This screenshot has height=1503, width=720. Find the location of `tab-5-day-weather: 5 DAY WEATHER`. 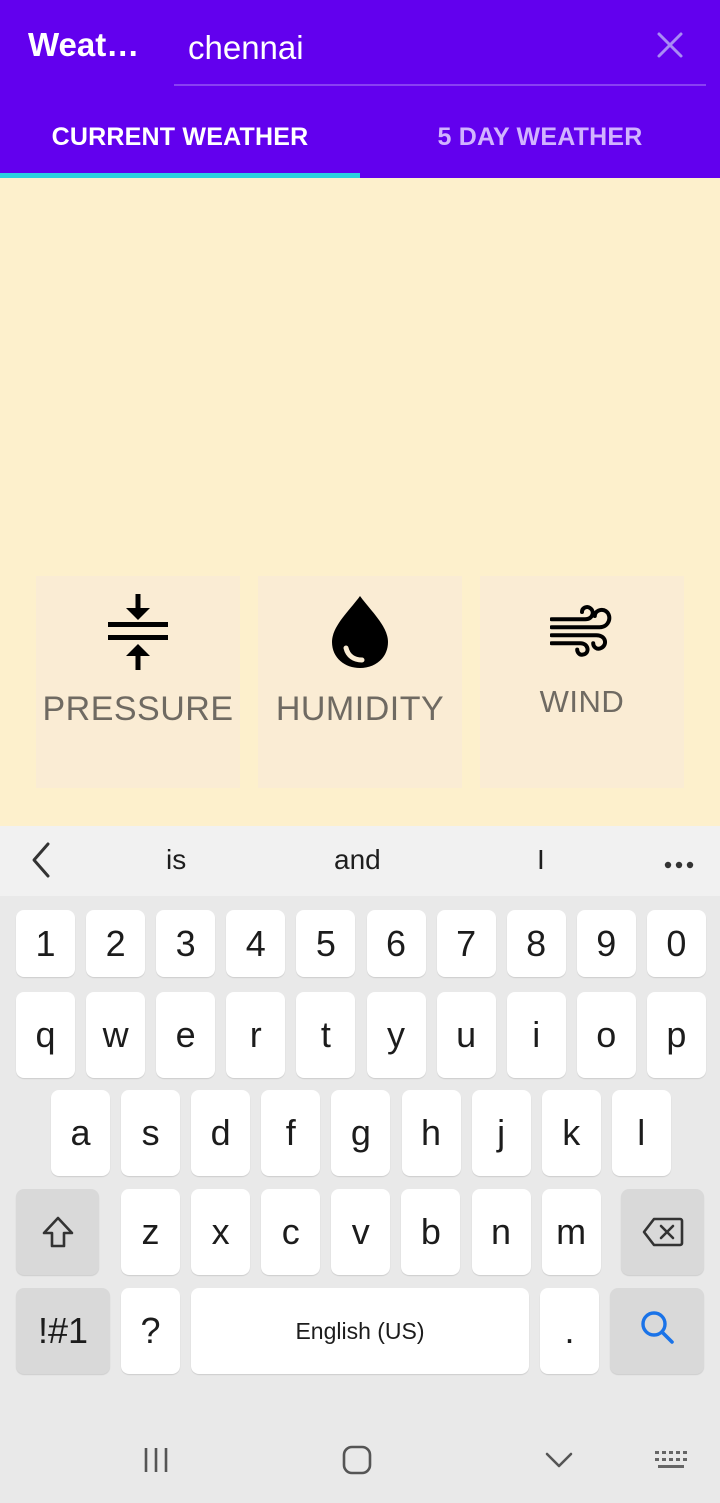

tab-5-day-weather: 5 DAY WEATHER is located at coordinates (540, 137).